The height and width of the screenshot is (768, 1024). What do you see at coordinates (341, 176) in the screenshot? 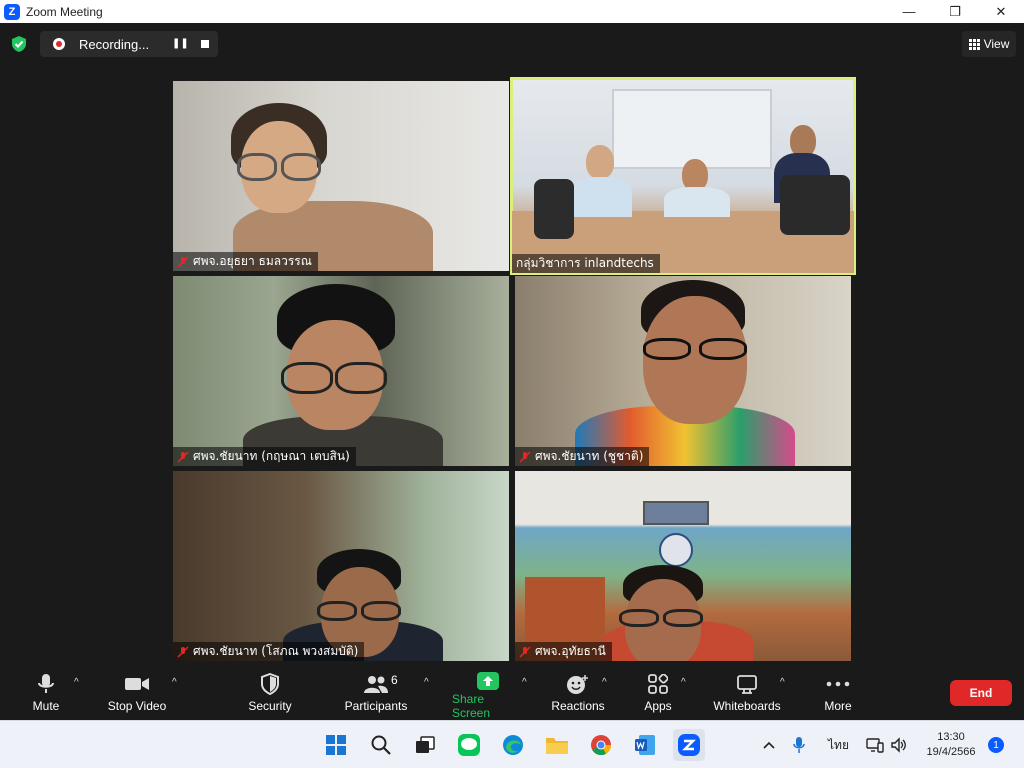
I see `video-tile: ศพจ.อยุธยา ธมลวรรณ` at bounding box center [341, 176].